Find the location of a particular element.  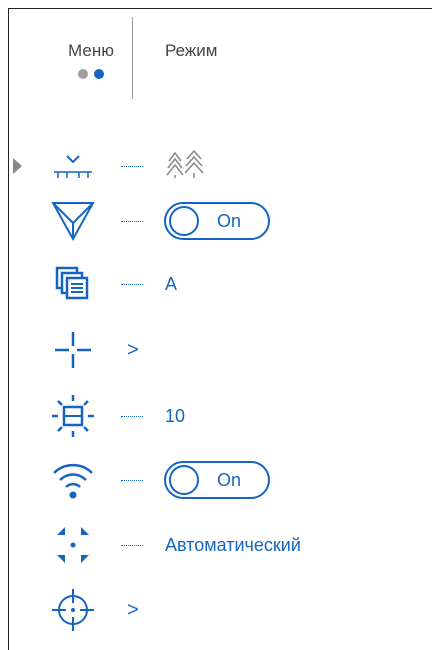

menu-item-zeroing: > is located at coordinates (220, 610).